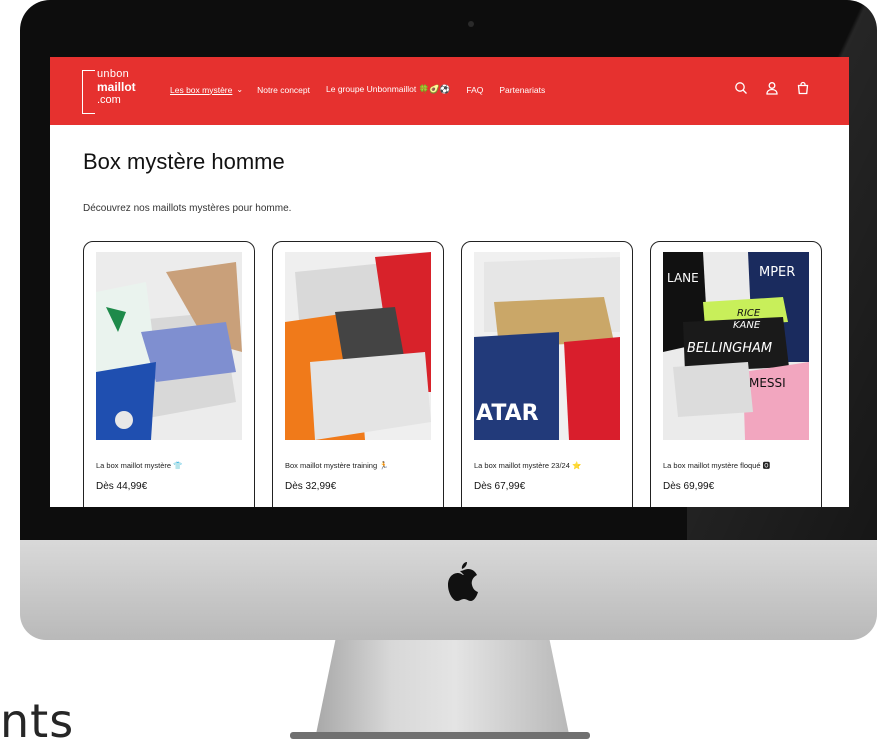 This screenshot has height=748, width=877. Describe the element at coordinates (440, 735) in the screenshot. I see `imac-stand-base` at that location.